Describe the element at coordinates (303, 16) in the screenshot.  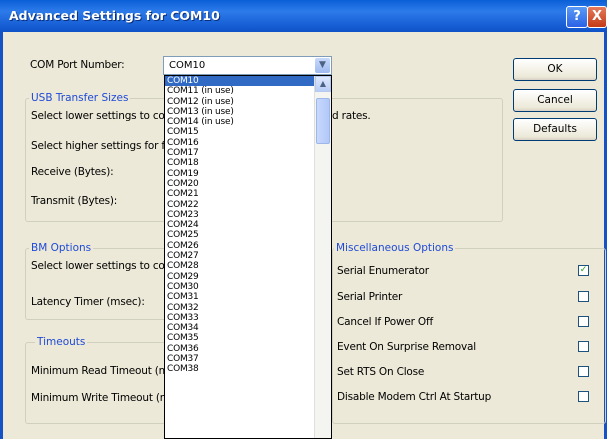
I see `title-bar: Advanced Settings for COM10 ? X` at that location.